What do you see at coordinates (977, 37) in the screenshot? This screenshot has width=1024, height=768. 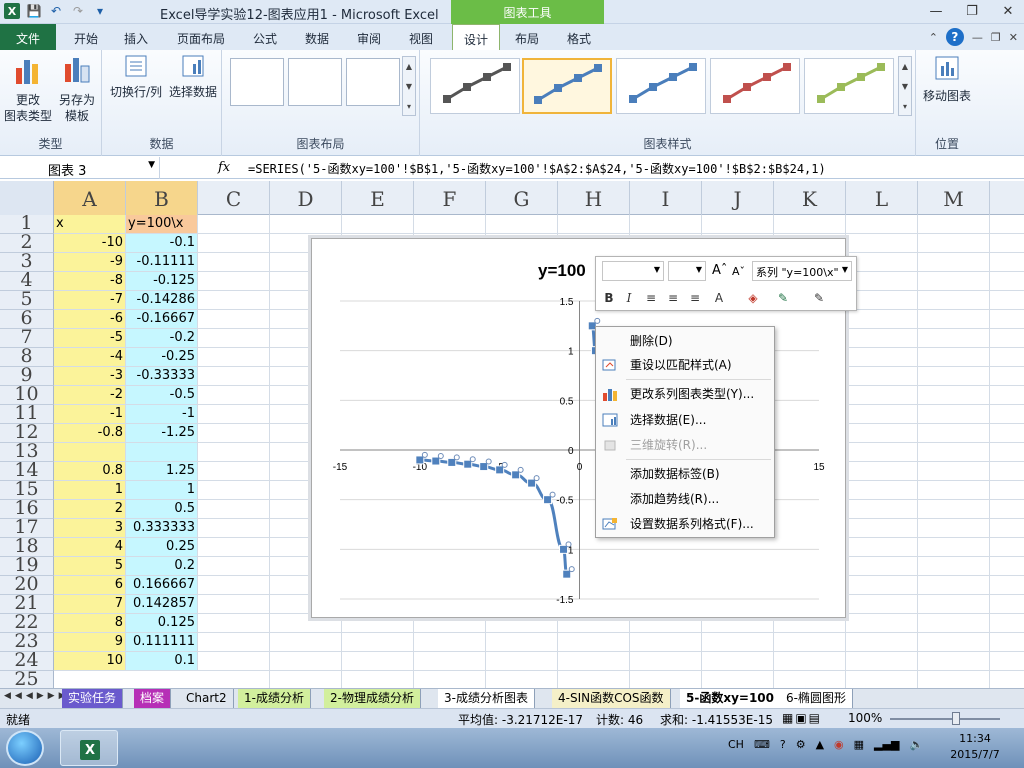 I see `doc-minimize-icon: —` at bounding box center [977, 37].